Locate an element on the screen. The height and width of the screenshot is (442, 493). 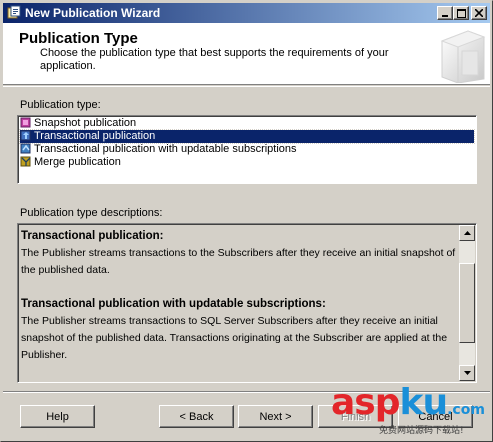
list-item-transactional-publication: Transactional publication is located at coordinates (247, 136).